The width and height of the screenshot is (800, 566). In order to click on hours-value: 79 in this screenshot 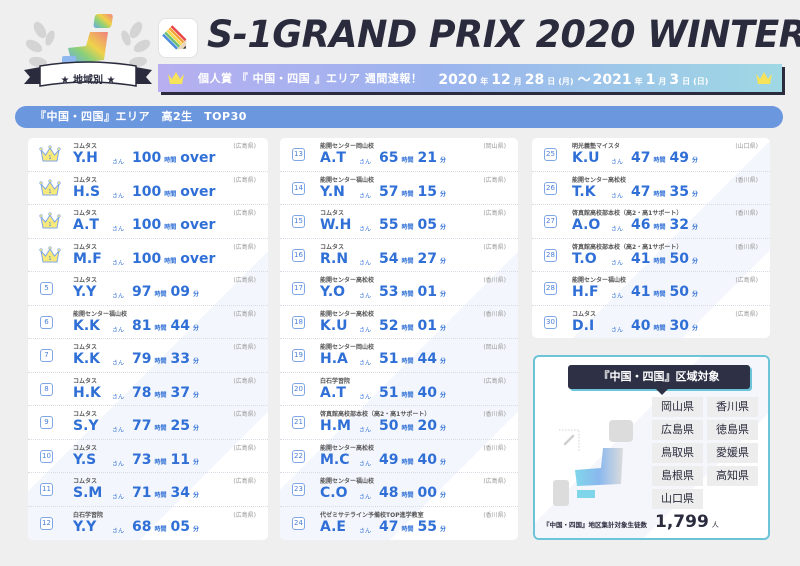, I will do `click(142, 359)`.